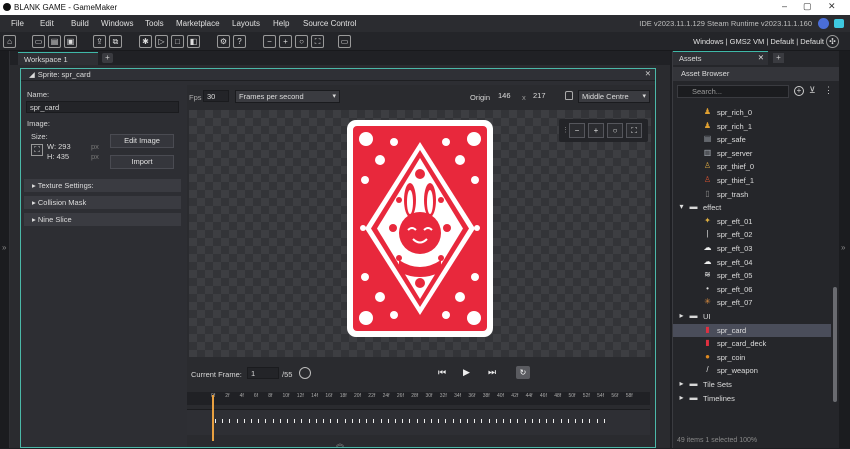 This screenshot has width=850, height=449. Describe the element at coordinates (752, 127) in the screenshot. I see `asset-item: ♟ spr_rich_1` at that location.